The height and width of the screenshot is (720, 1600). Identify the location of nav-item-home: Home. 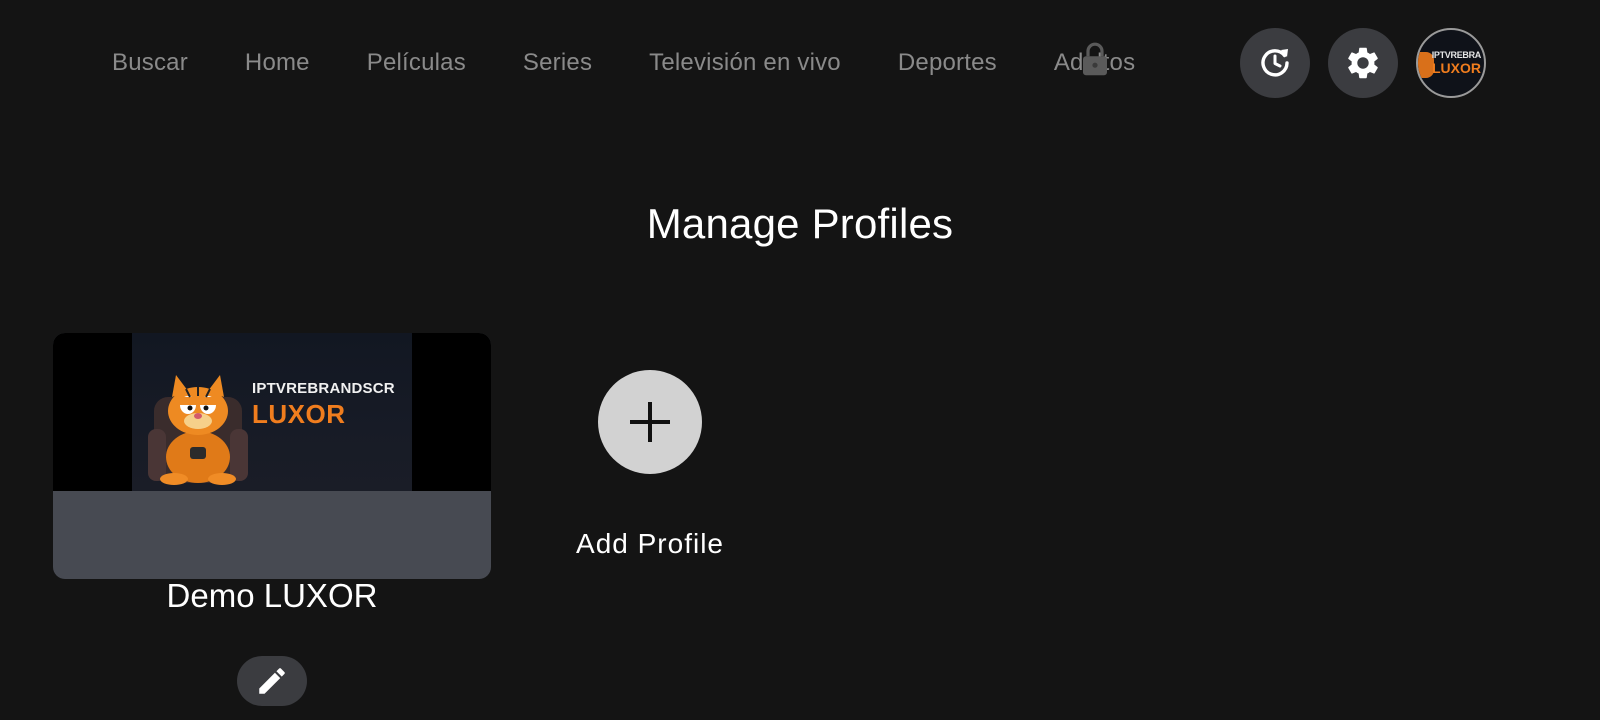
(277, 63).